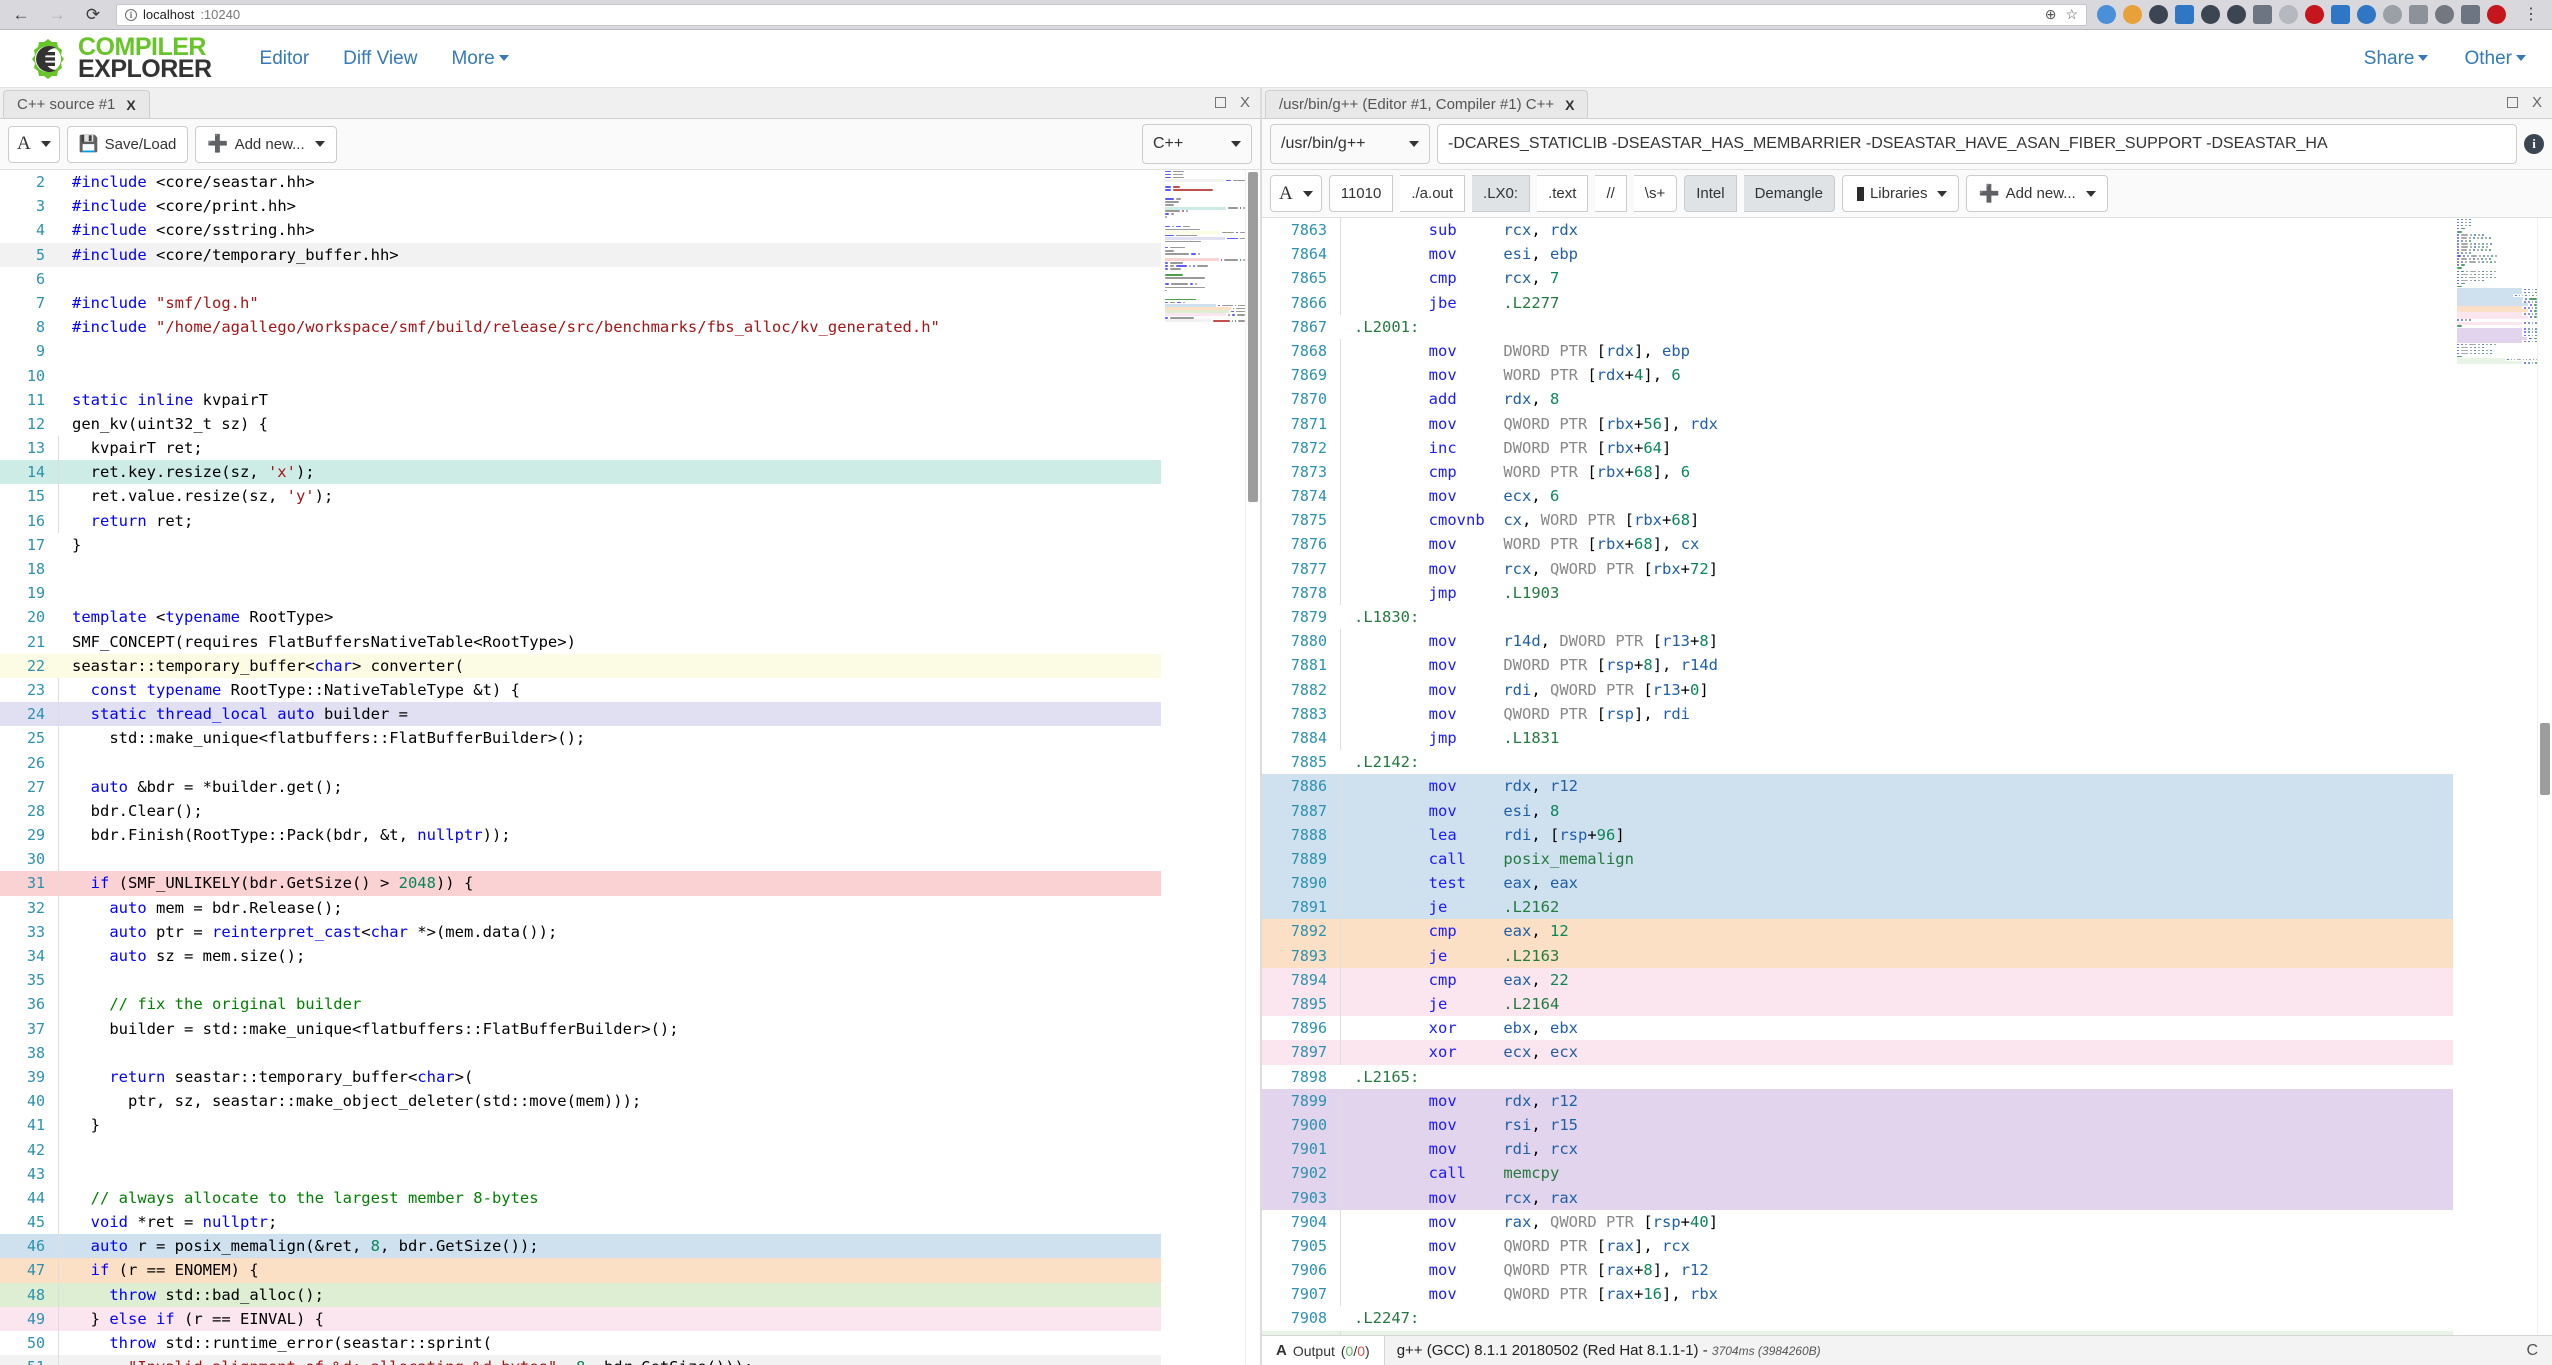  Describe the element at coordinates (2366, 14) in the screenshot. I see `privacy-badger-extension-icon` at that location.